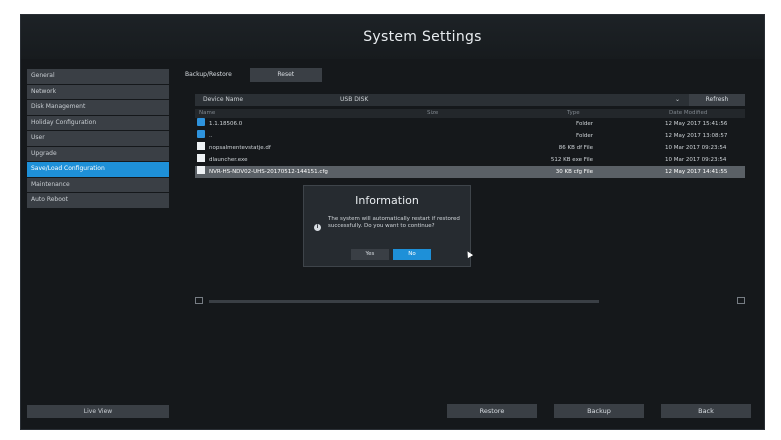 This screenshot has height=440, width=781. I want to click on tab-bar: Backup/Restore Reset, so click(251, 75).